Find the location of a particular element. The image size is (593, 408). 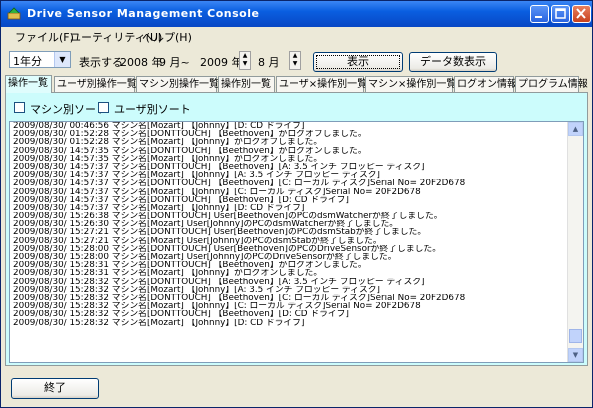

end-month: 8 月 is located at coordinates (269, 62).